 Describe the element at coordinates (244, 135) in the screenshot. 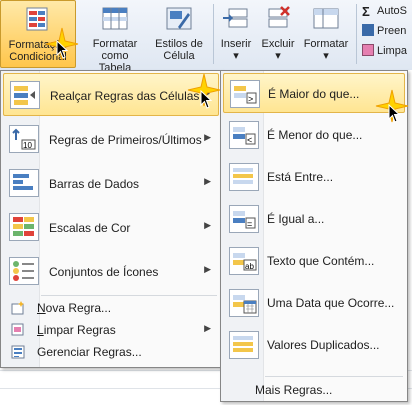

I see `less-than-icon: <` at that location.